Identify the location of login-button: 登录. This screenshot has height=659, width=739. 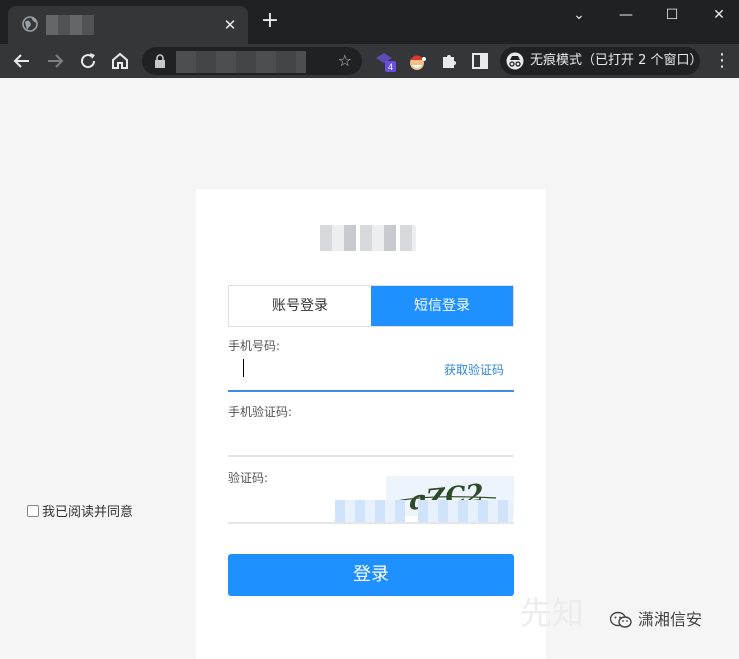
(371, 575).